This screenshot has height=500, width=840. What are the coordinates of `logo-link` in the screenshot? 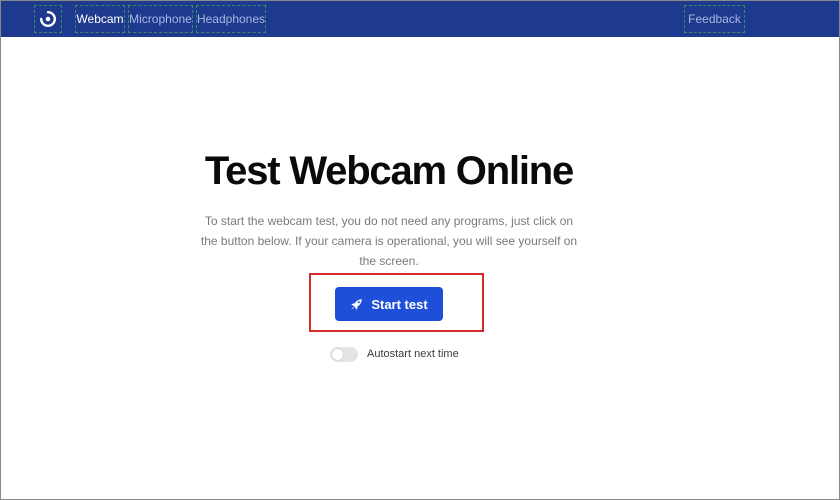 It's located at (48, 19).